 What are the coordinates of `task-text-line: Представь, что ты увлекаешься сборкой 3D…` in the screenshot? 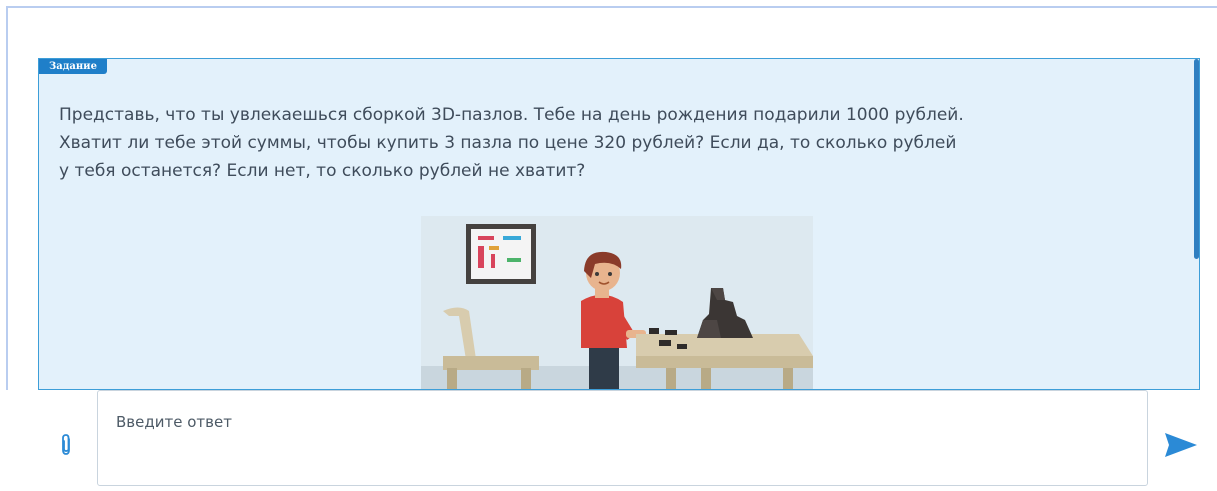 It's located at (511, 115).